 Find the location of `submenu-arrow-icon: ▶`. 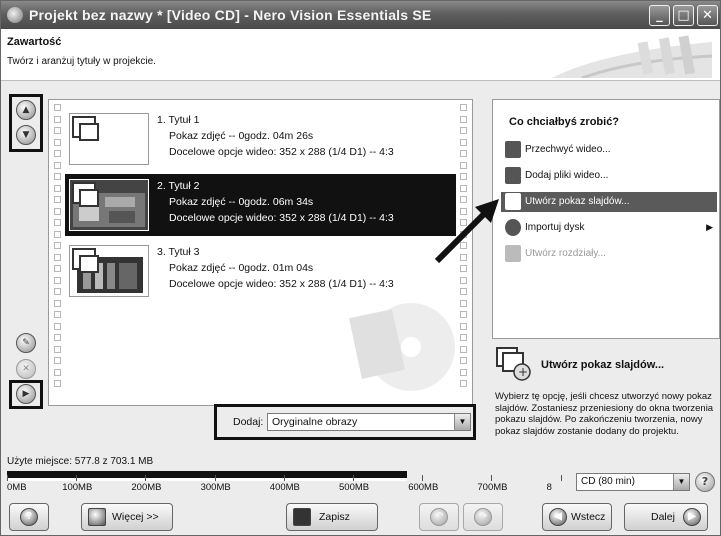

submenu-arrow-icon: ▶ is located at coordinates (709, 227).